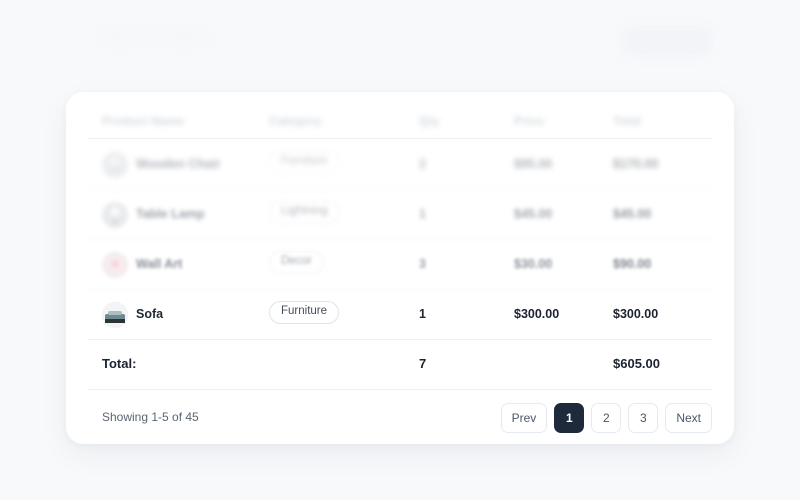  What do you see at coordinates (529, 121) in the screenshot?
I see `column-header-price: Price` at bounding box center [529, 121].